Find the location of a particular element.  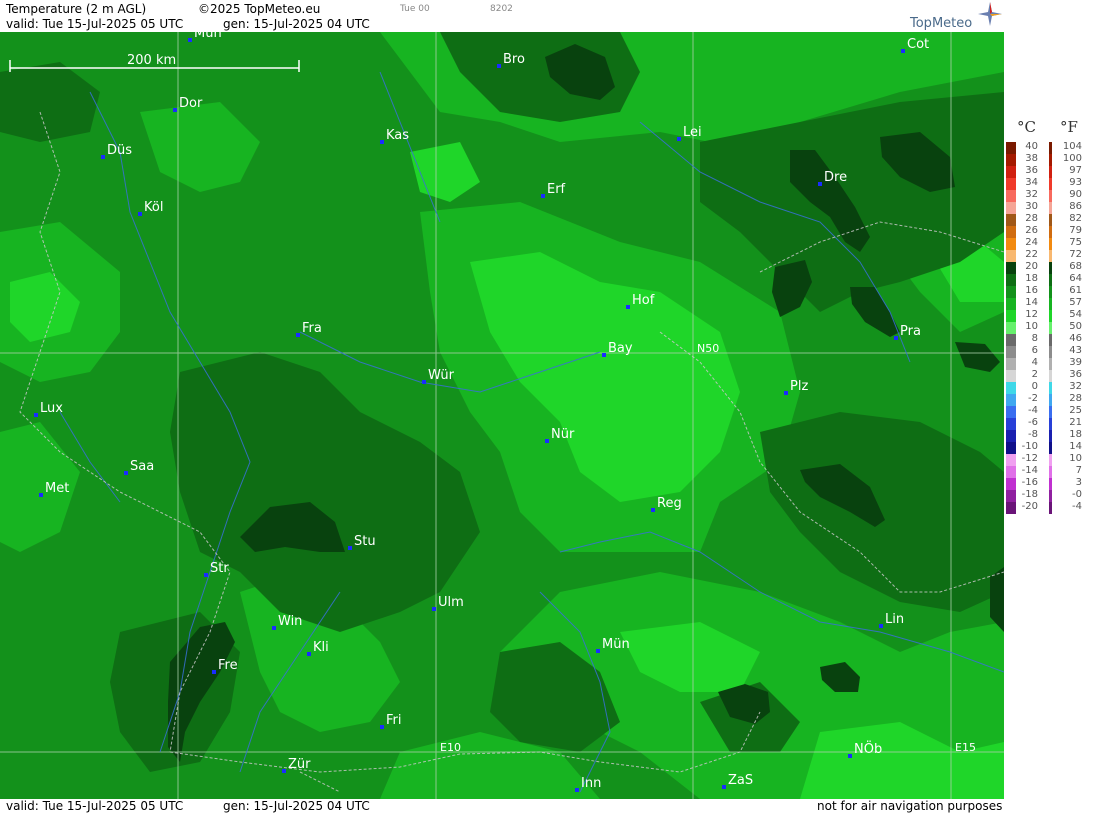

legend-celsius-value: -8 is located at coordinates (1033, 434).